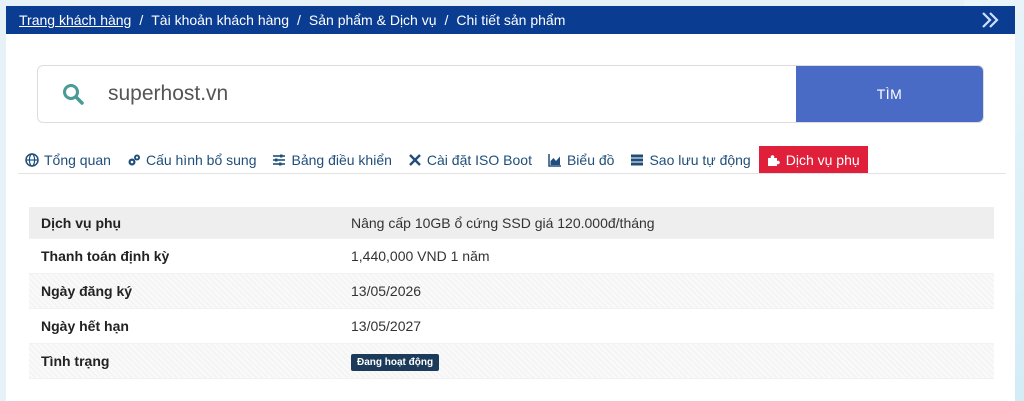  I want to click on tab-label: Sao lưu tự động, so click(700, 159).